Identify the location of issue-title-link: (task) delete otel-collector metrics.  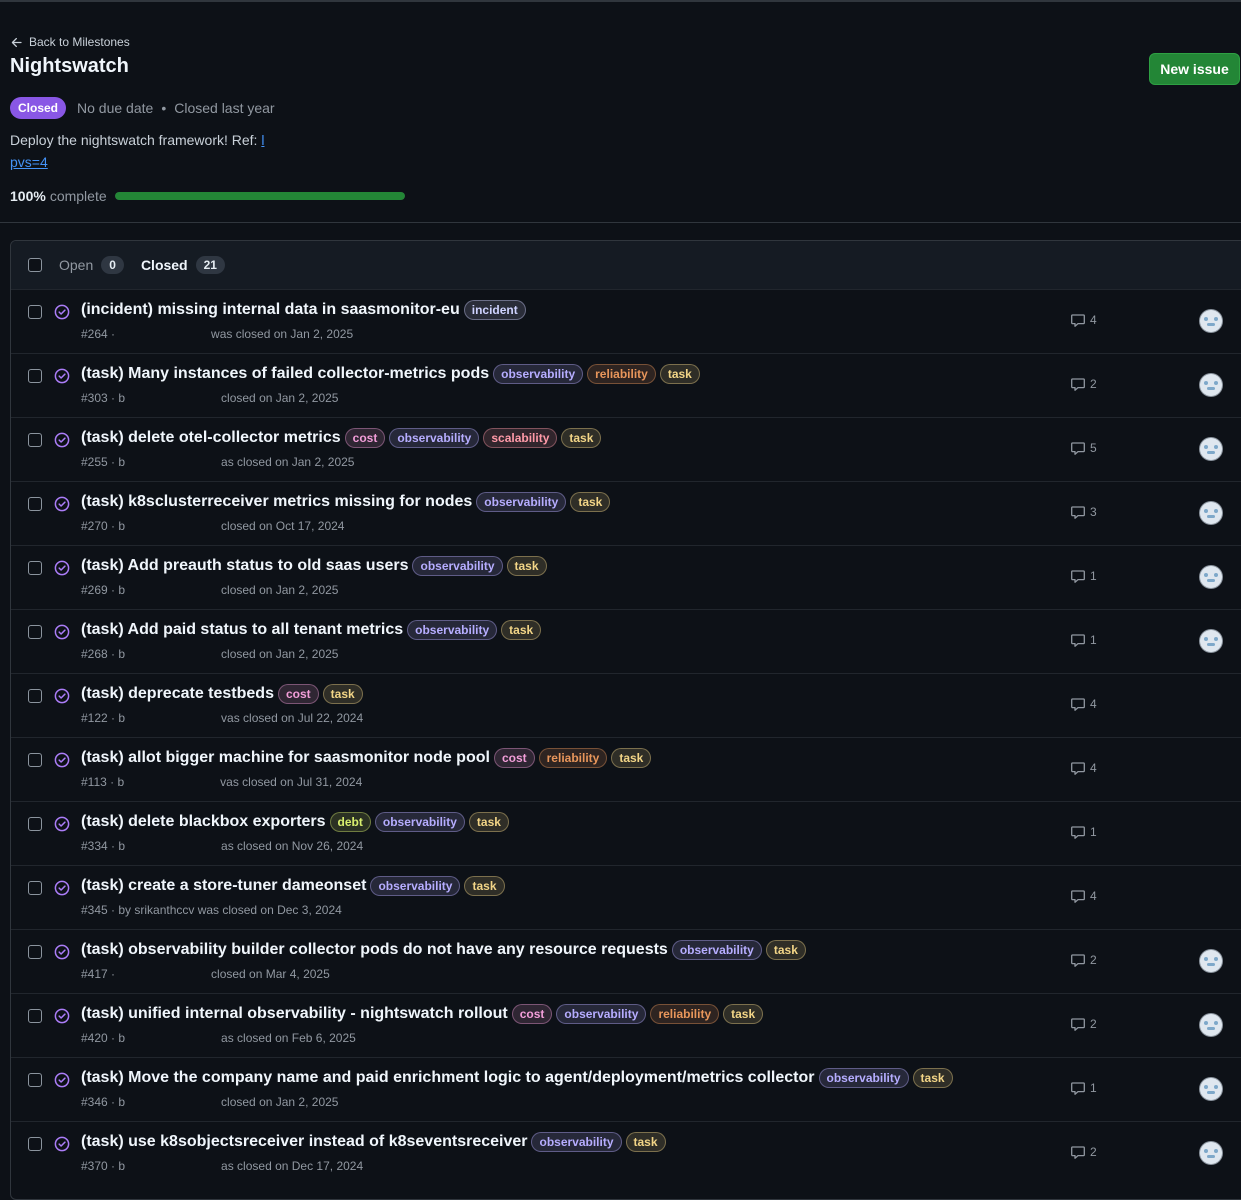
(211, 438).